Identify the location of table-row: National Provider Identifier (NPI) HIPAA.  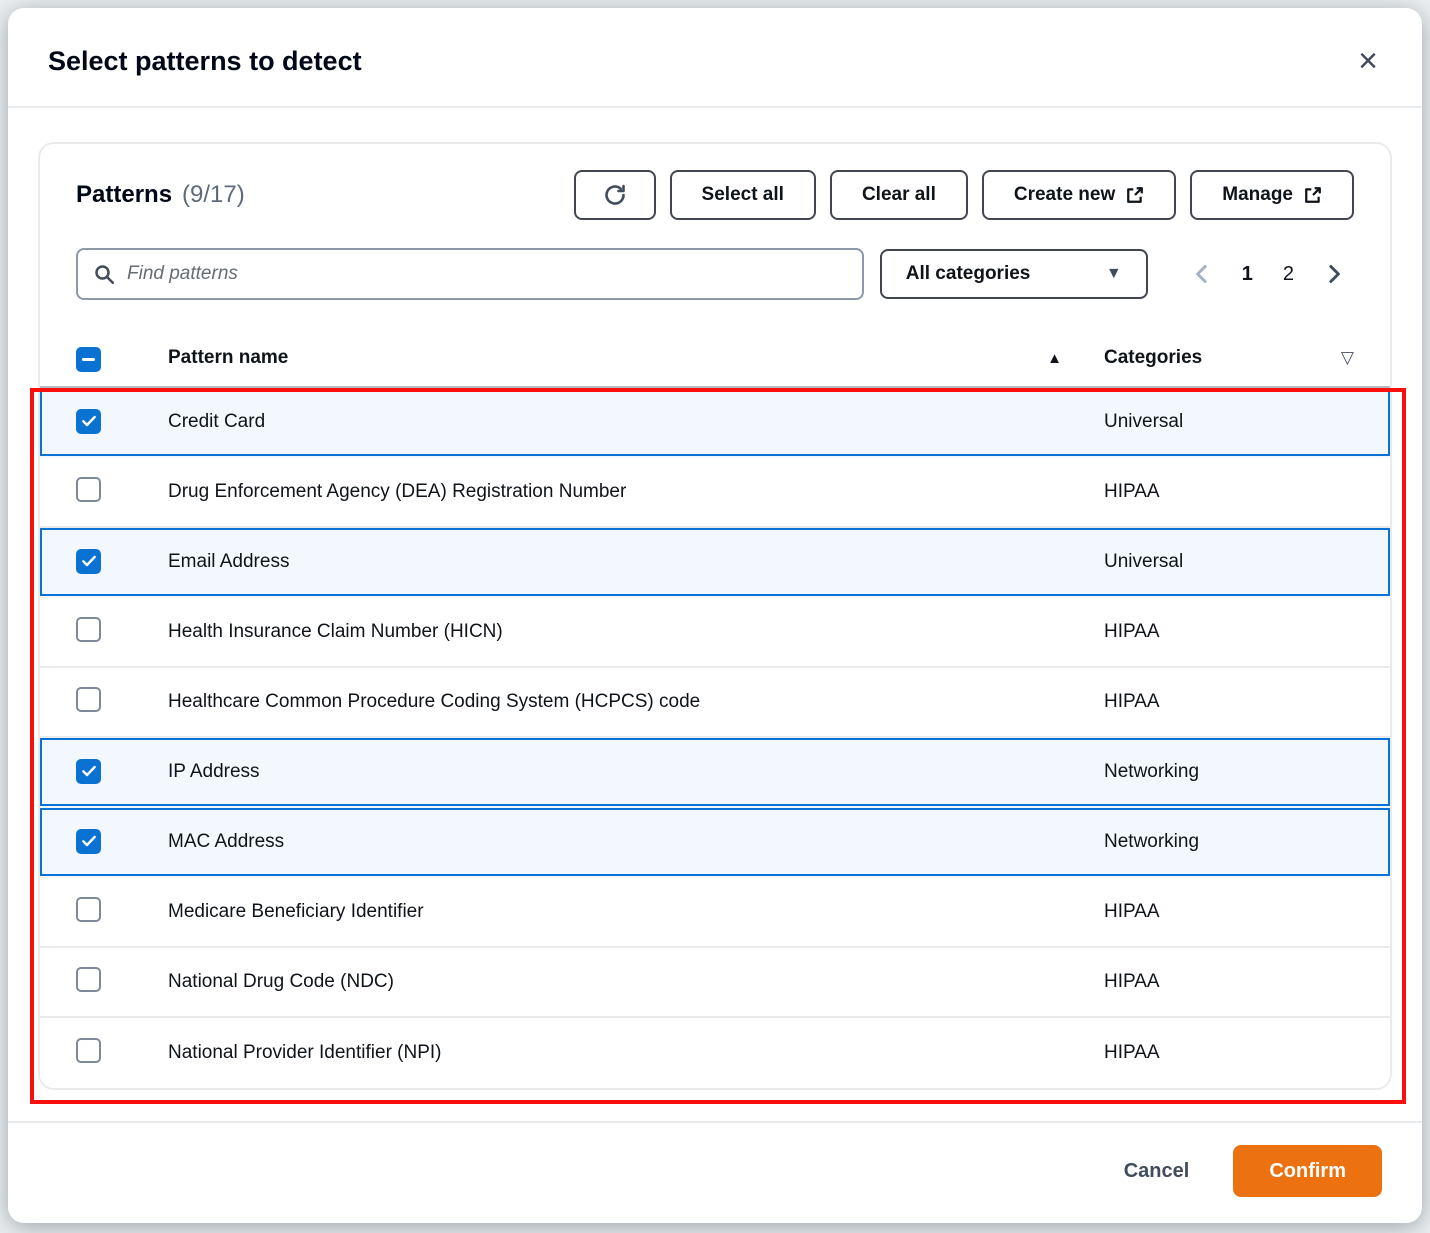
(715, 1053).